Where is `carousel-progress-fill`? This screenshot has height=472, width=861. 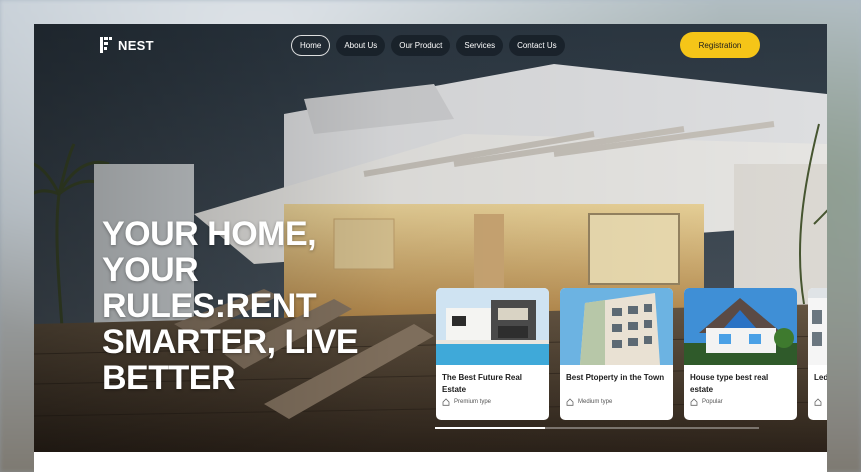 carousel-progress-fill is located at coordinates (490, 428).